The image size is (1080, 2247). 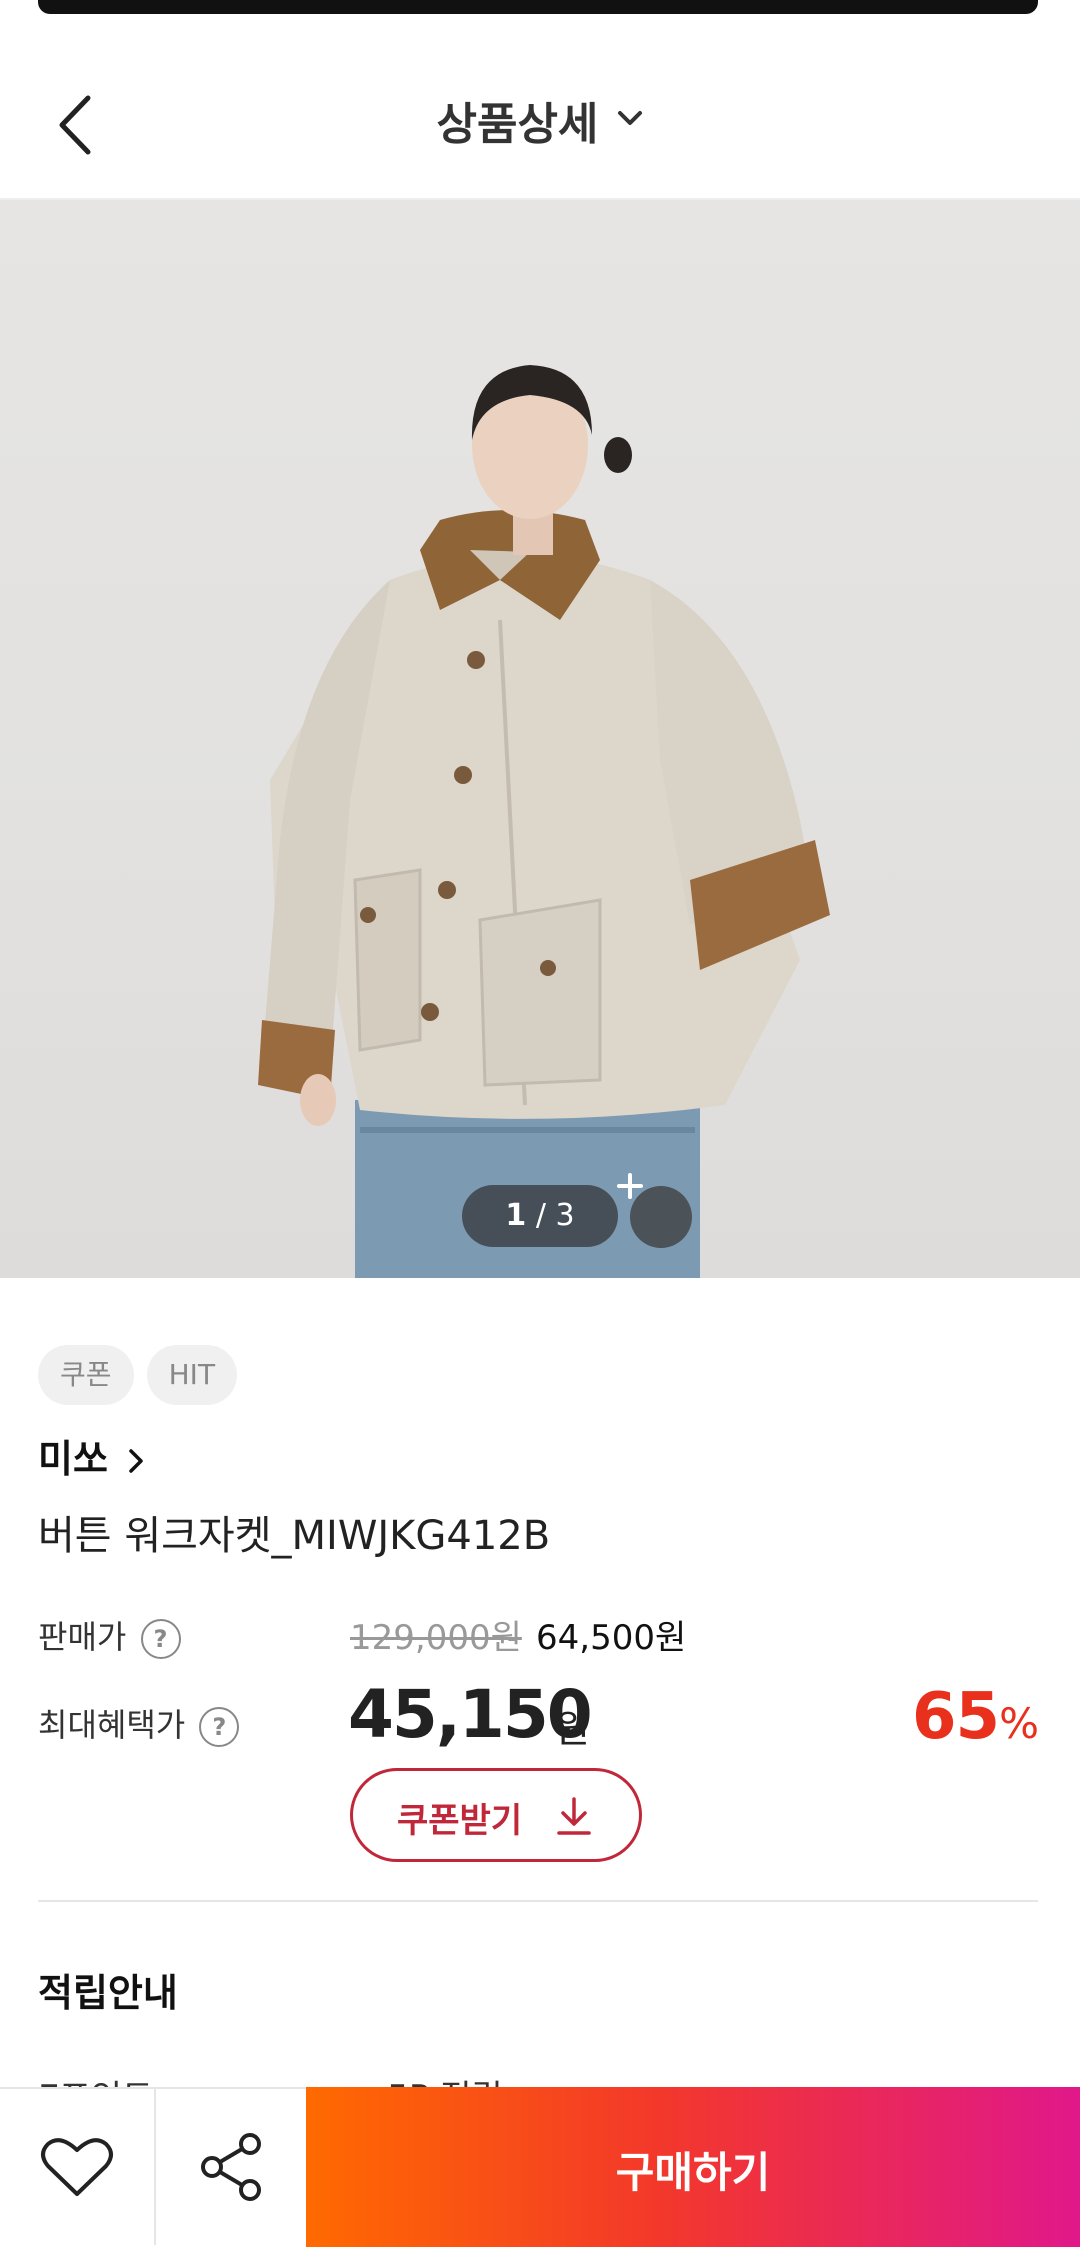 I want to click on device-top-edge, so click(x=538, y=7).